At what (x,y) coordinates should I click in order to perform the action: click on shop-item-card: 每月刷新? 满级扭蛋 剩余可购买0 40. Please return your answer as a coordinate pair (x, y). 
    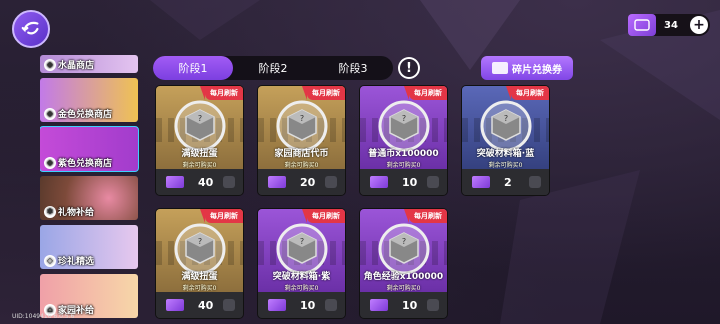
    Looking at the image, I should click on (199, 140).